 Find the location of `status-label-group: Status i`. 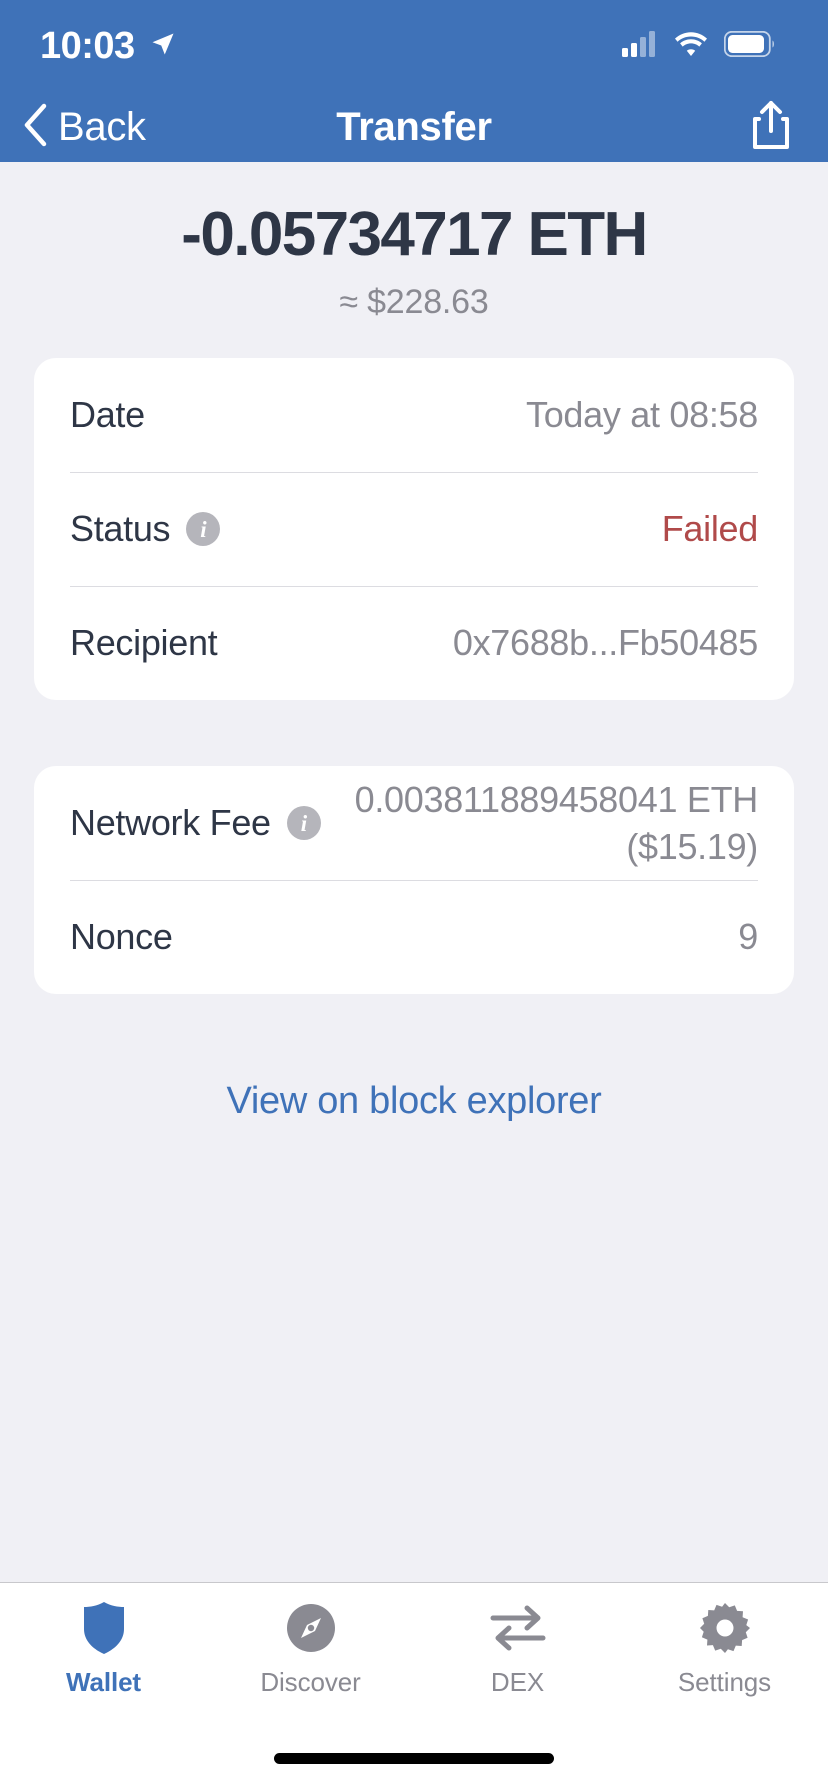

status-label-group: Status i is located at coordinates (145, 529).